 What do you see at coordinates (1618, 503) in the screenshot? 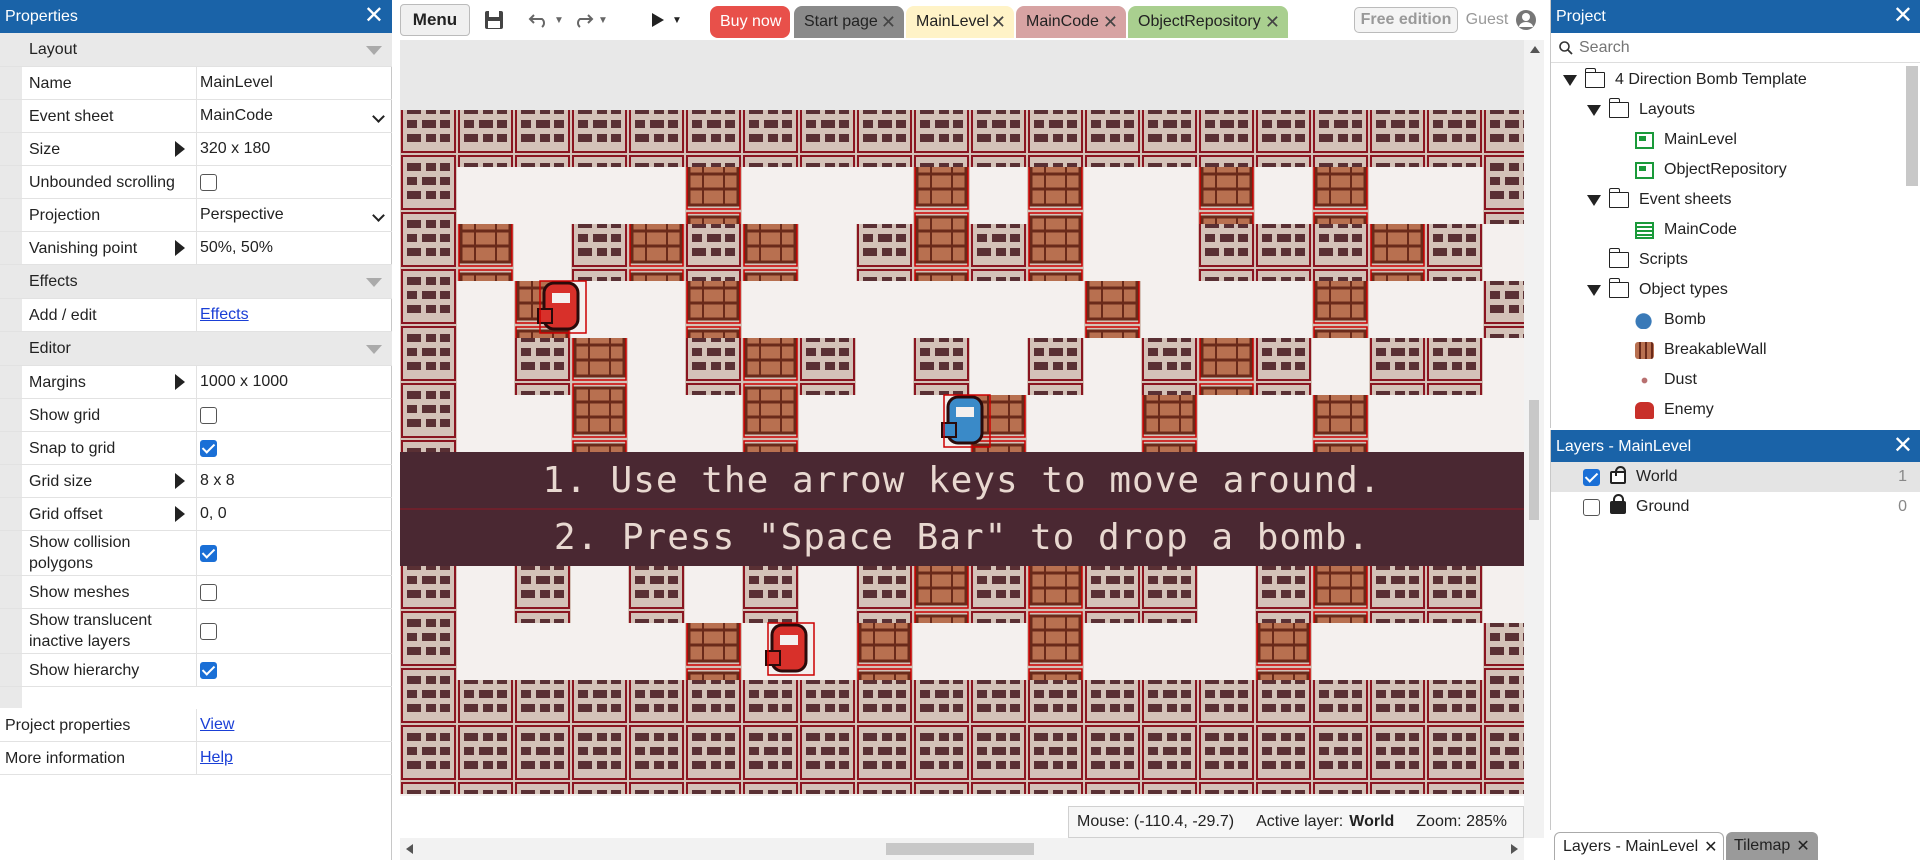
I see `locked-icon` at bounding box center [1618, 503].